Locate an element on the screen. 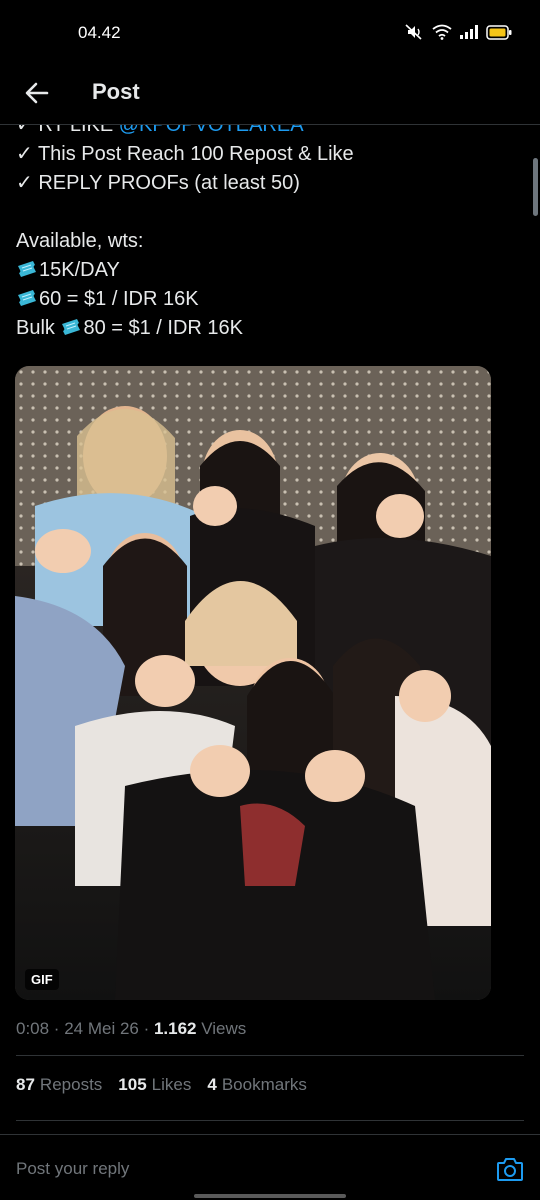  post-stats: 87 Reposts 105 Likes 4 Bookmarks is located at coordinates (161, 1085).